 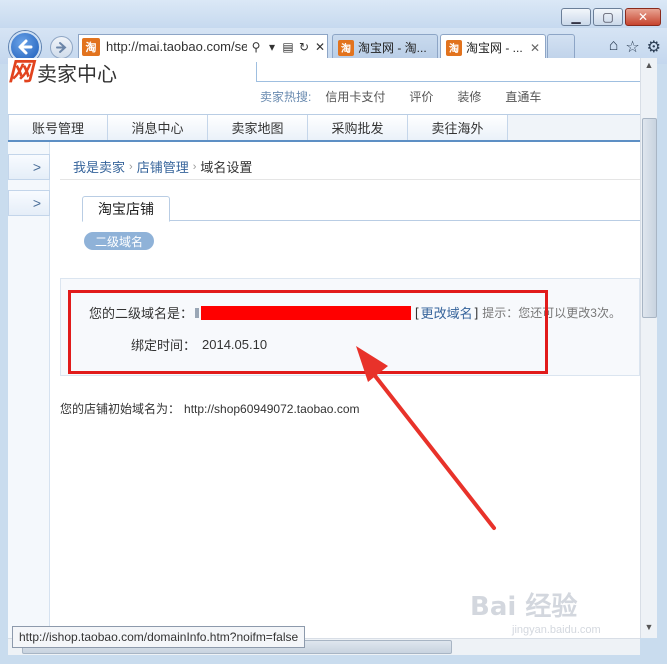 What do you see at coordinates (535, 48) in the screenshot?
I see `tab-close-icon: ✕` at bounding box center [535, 48].